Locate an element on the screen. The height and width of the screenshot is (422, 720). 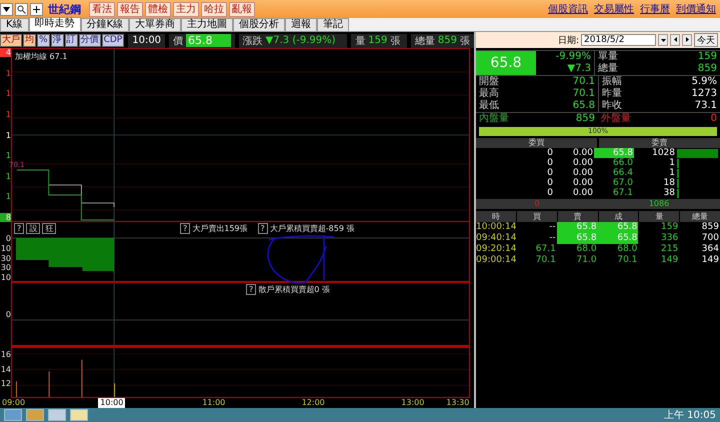
tab: 分鐘K線 is located at coordinates (105, 24).